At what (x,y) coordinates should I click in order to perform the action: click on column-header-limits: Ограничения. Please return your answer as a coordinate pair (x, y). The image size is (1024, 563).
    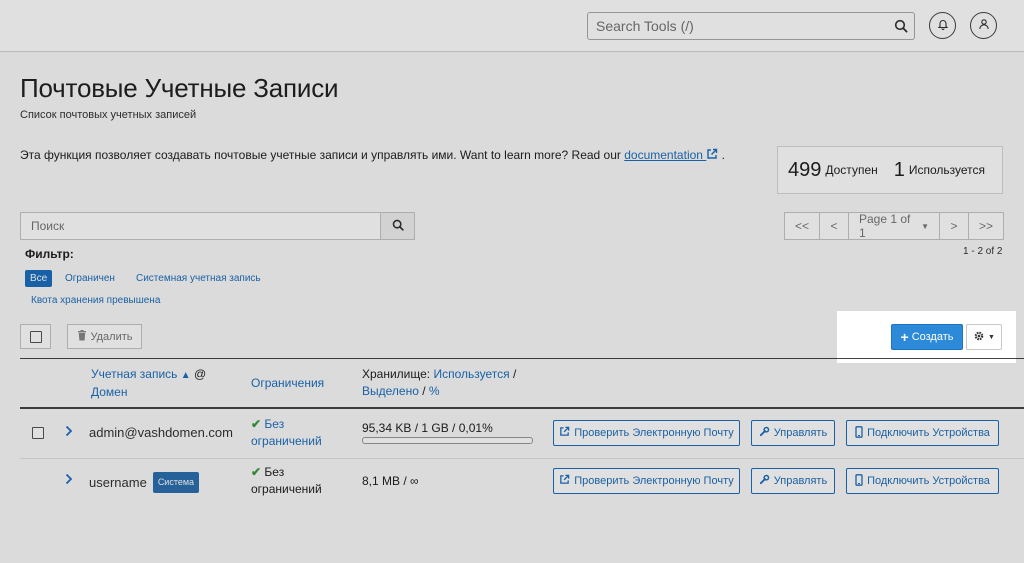
    Looking at the image, I should click on (287, 383).